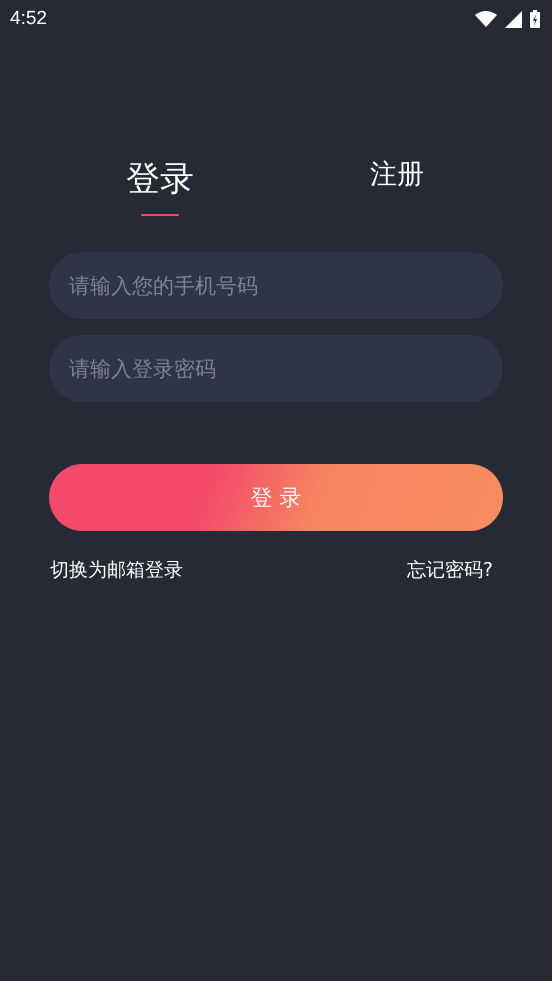 Image resolution: width=552 pixels, height=981 pixels. I want to click on wifi-icon, so click(486, 19).